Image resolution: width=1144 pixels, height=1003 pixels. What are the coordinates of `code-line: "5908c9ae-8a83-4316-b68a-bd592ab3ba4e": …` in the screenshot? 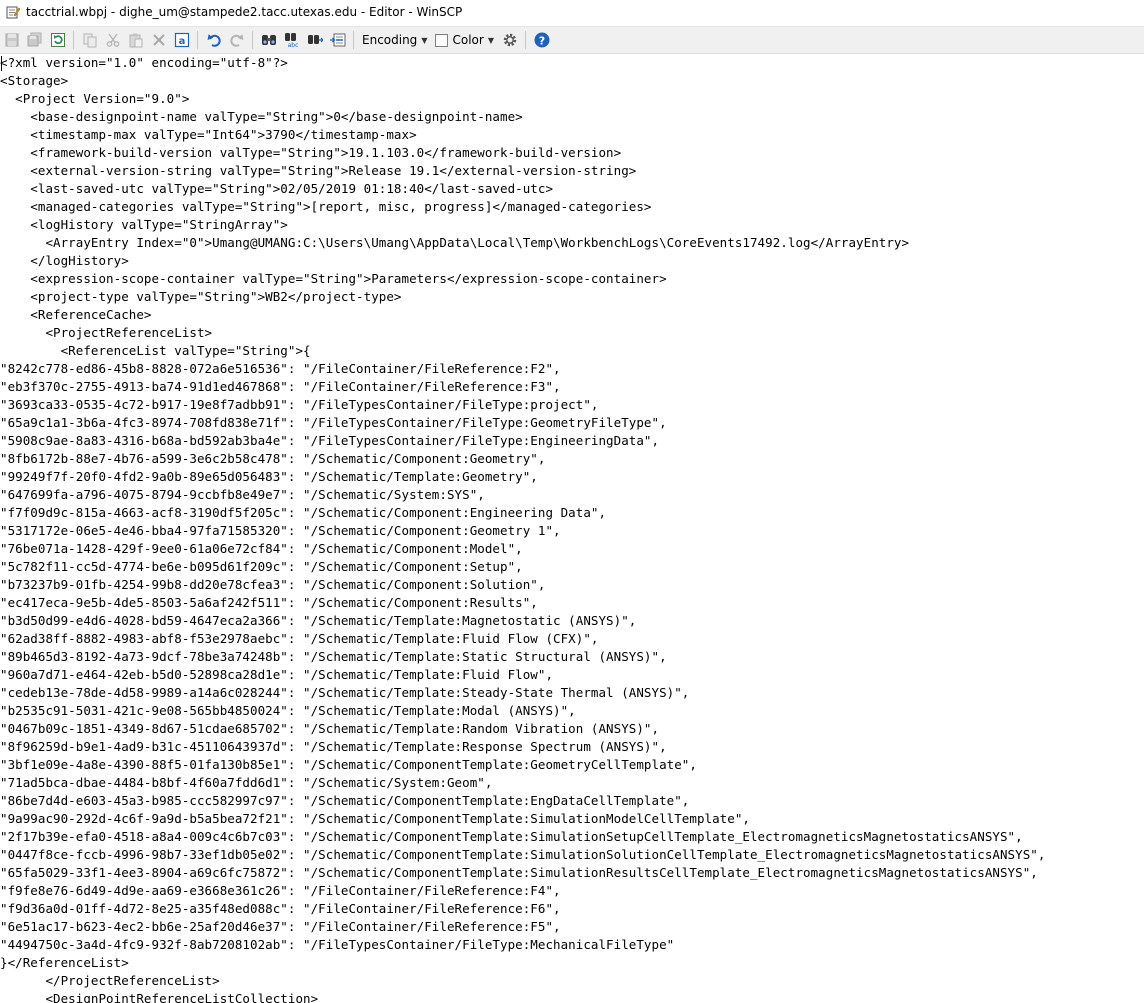 It's located at (330, 440).